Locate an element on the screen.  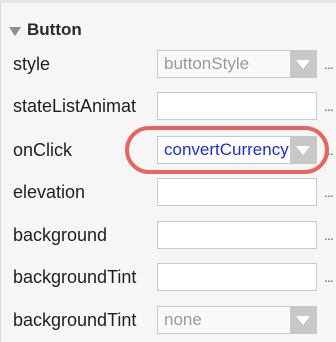
top-divider is located at coordinates (168, 1).